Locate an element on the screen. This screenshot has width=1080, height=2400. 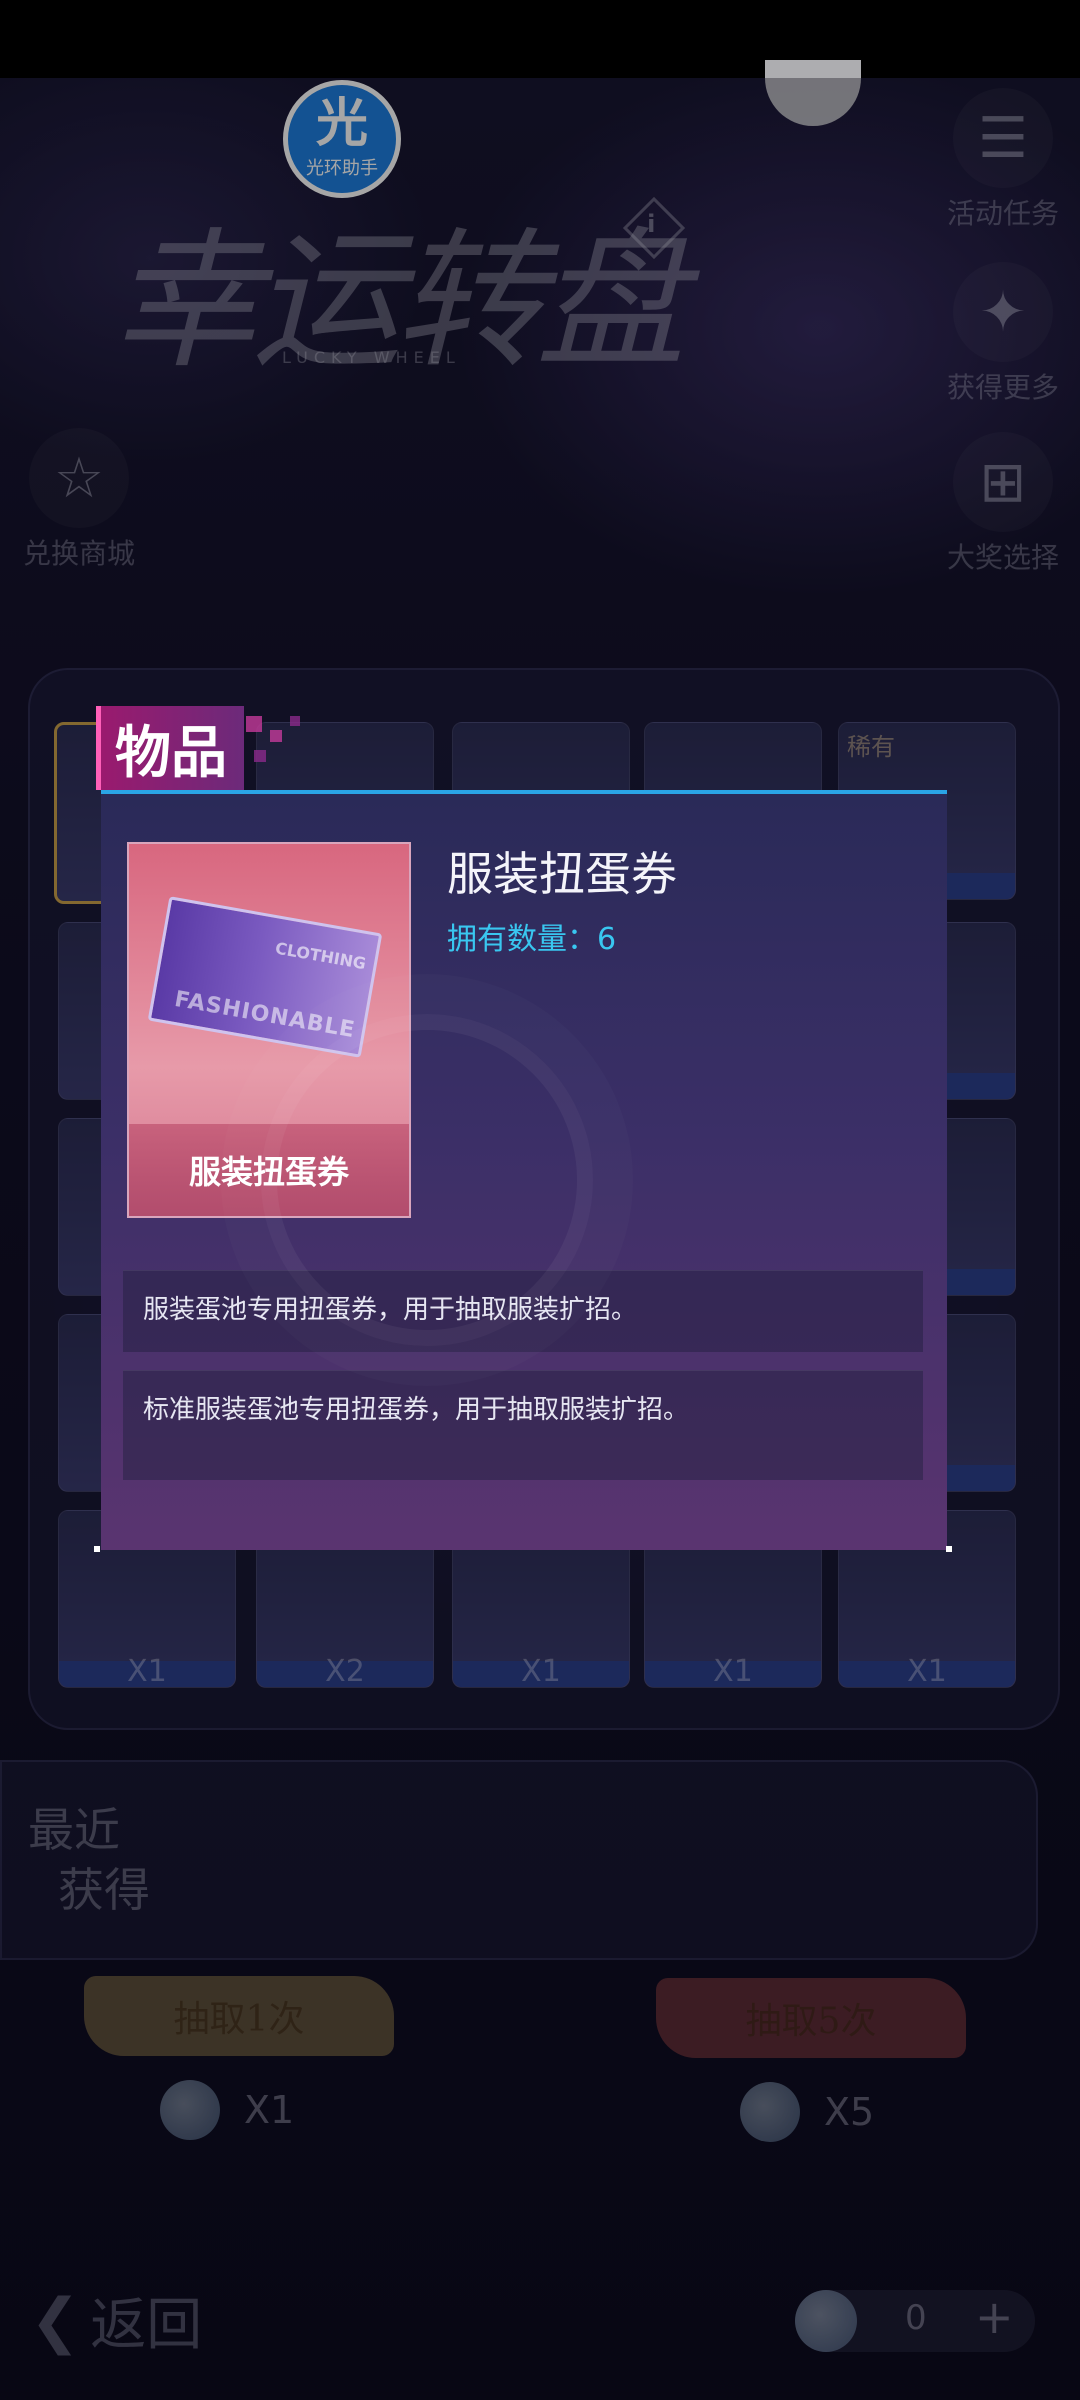
item-name: 服装扭蛋券 is located at coordinates (562, 874).